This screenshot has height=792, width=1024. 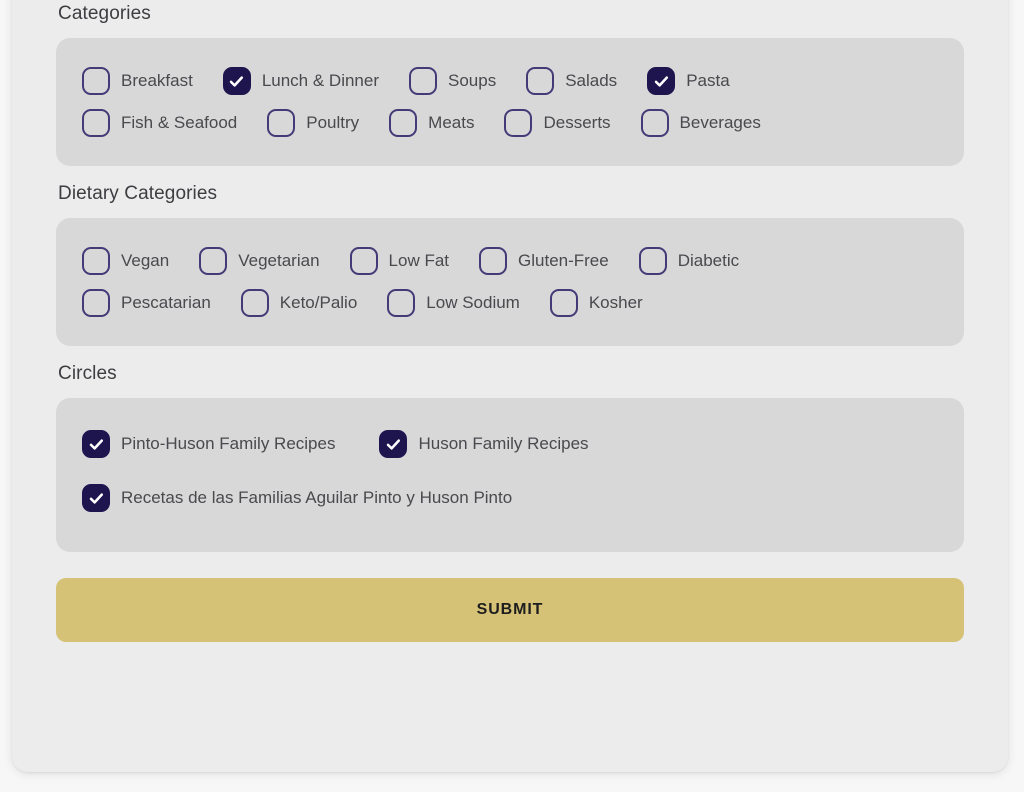 I want to click on checkbox-label: Pinto-Huson Family Recipes, so click(x=228, y=443).